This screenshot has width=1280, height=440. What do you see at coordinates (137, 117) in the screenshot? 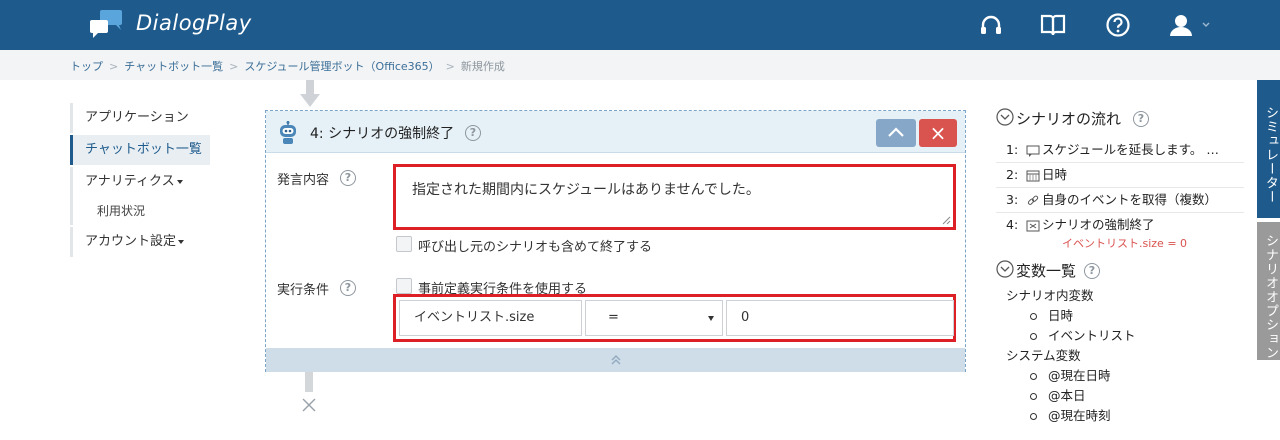
I see `sidebar-item-label: アプリケーション` at bounding box center [137, 117].